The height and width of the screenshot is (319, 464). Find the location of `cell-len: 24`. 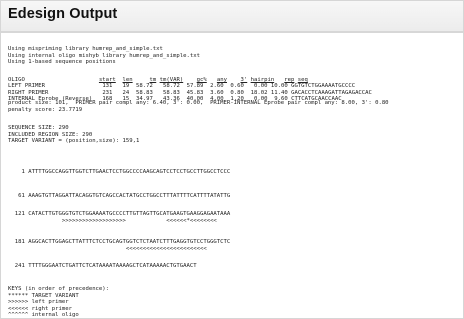

cell-len: 24 is located at coordinates (126, 92).